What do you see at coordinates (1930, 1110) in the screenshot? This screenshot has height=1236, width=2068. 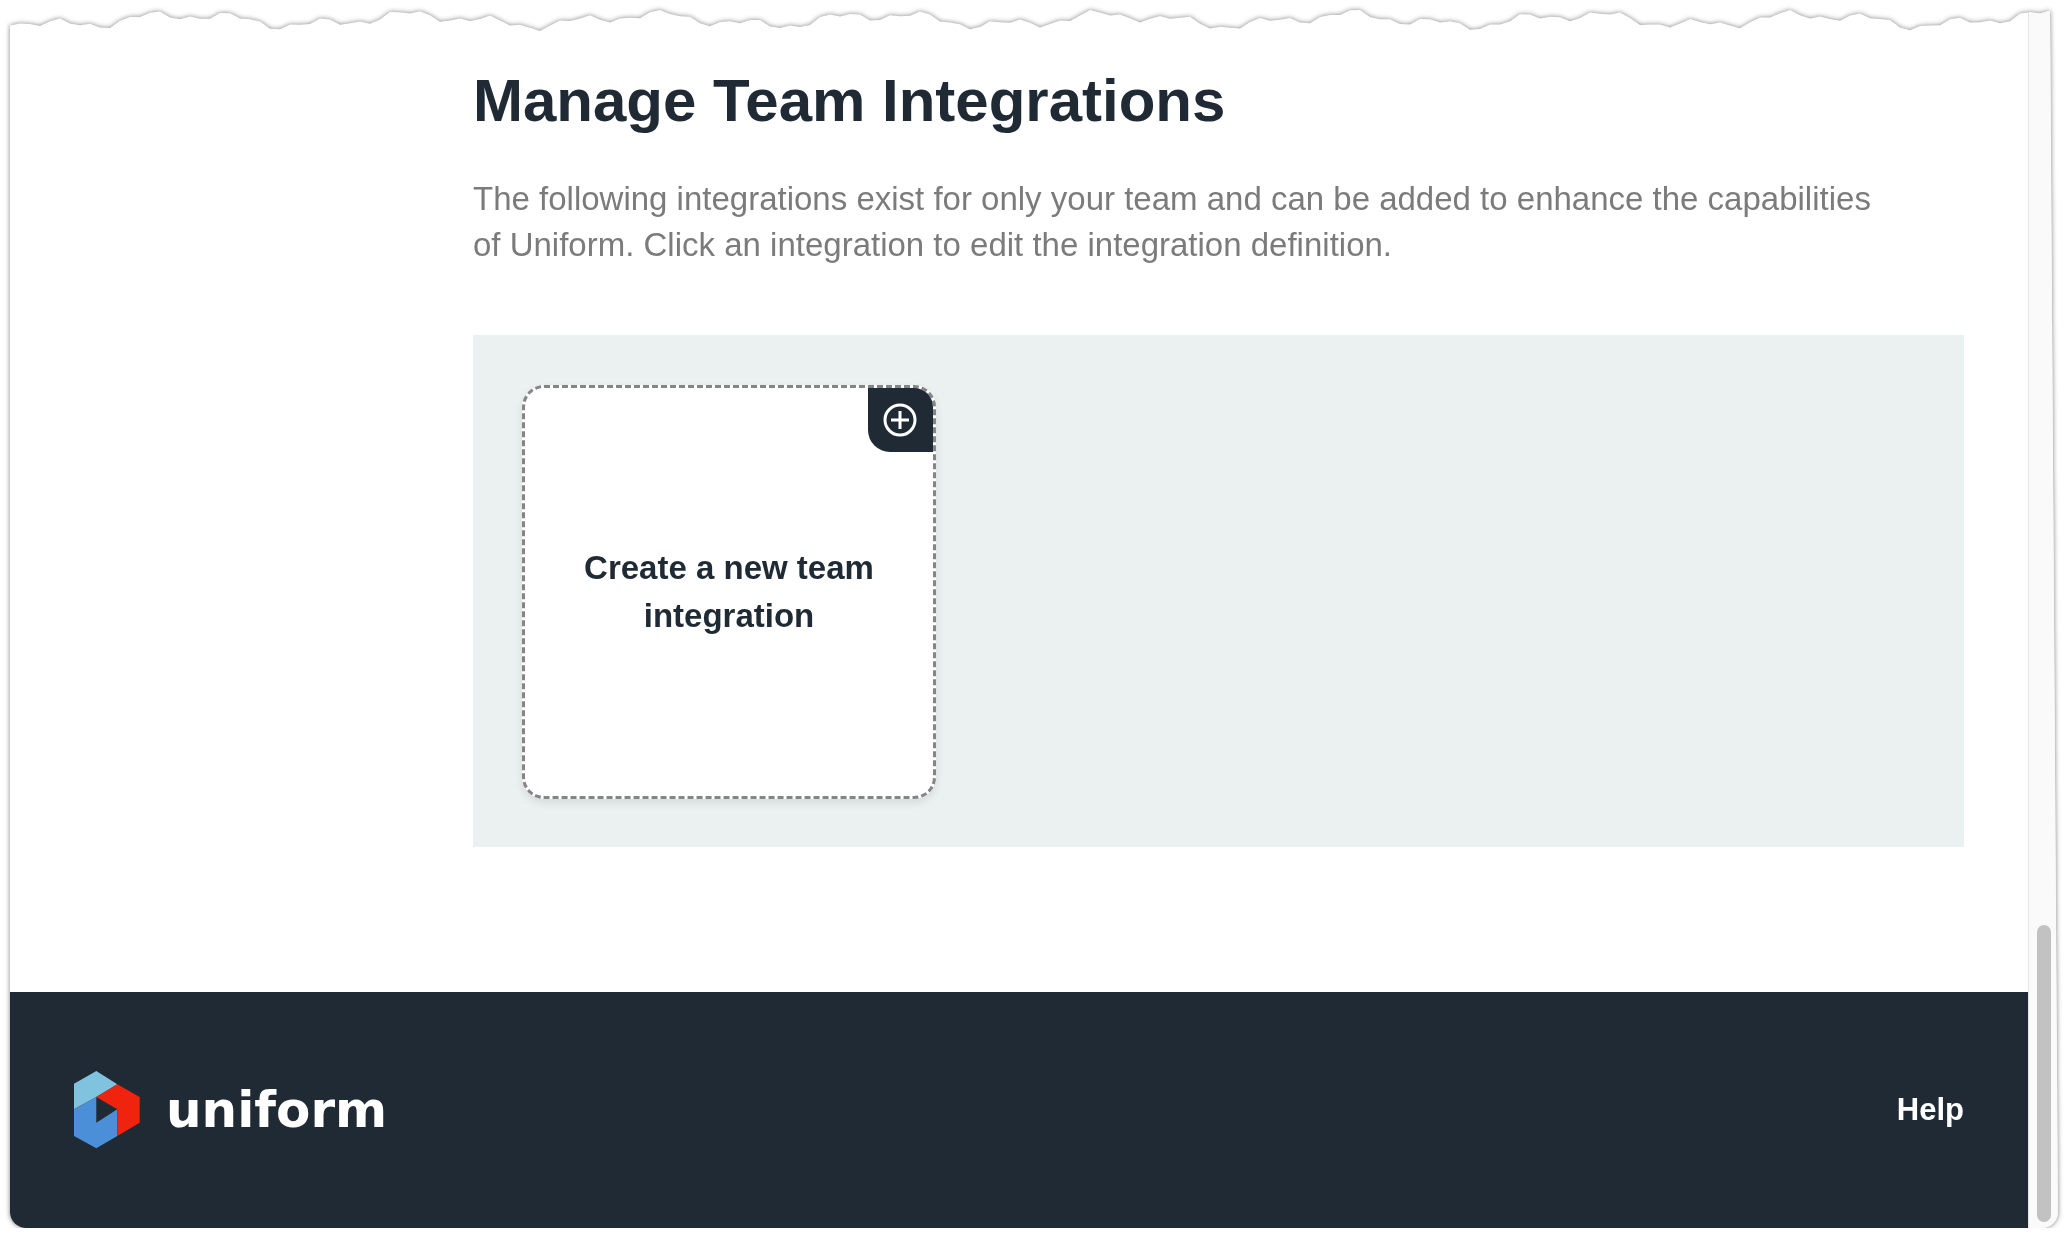 I see `help-link: Help` at bounding box center [1930, 1110].